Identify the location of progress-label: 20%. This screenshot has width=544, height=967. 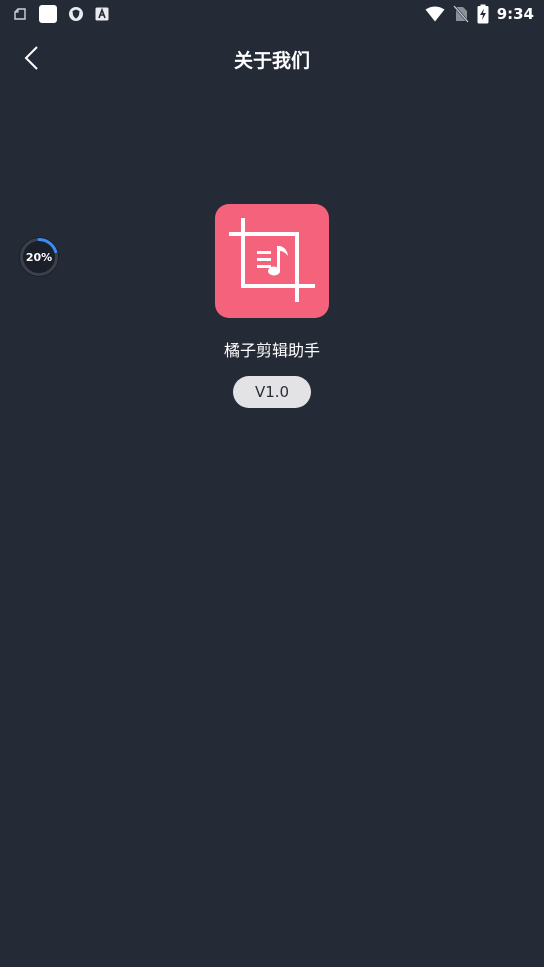
(39, 257).